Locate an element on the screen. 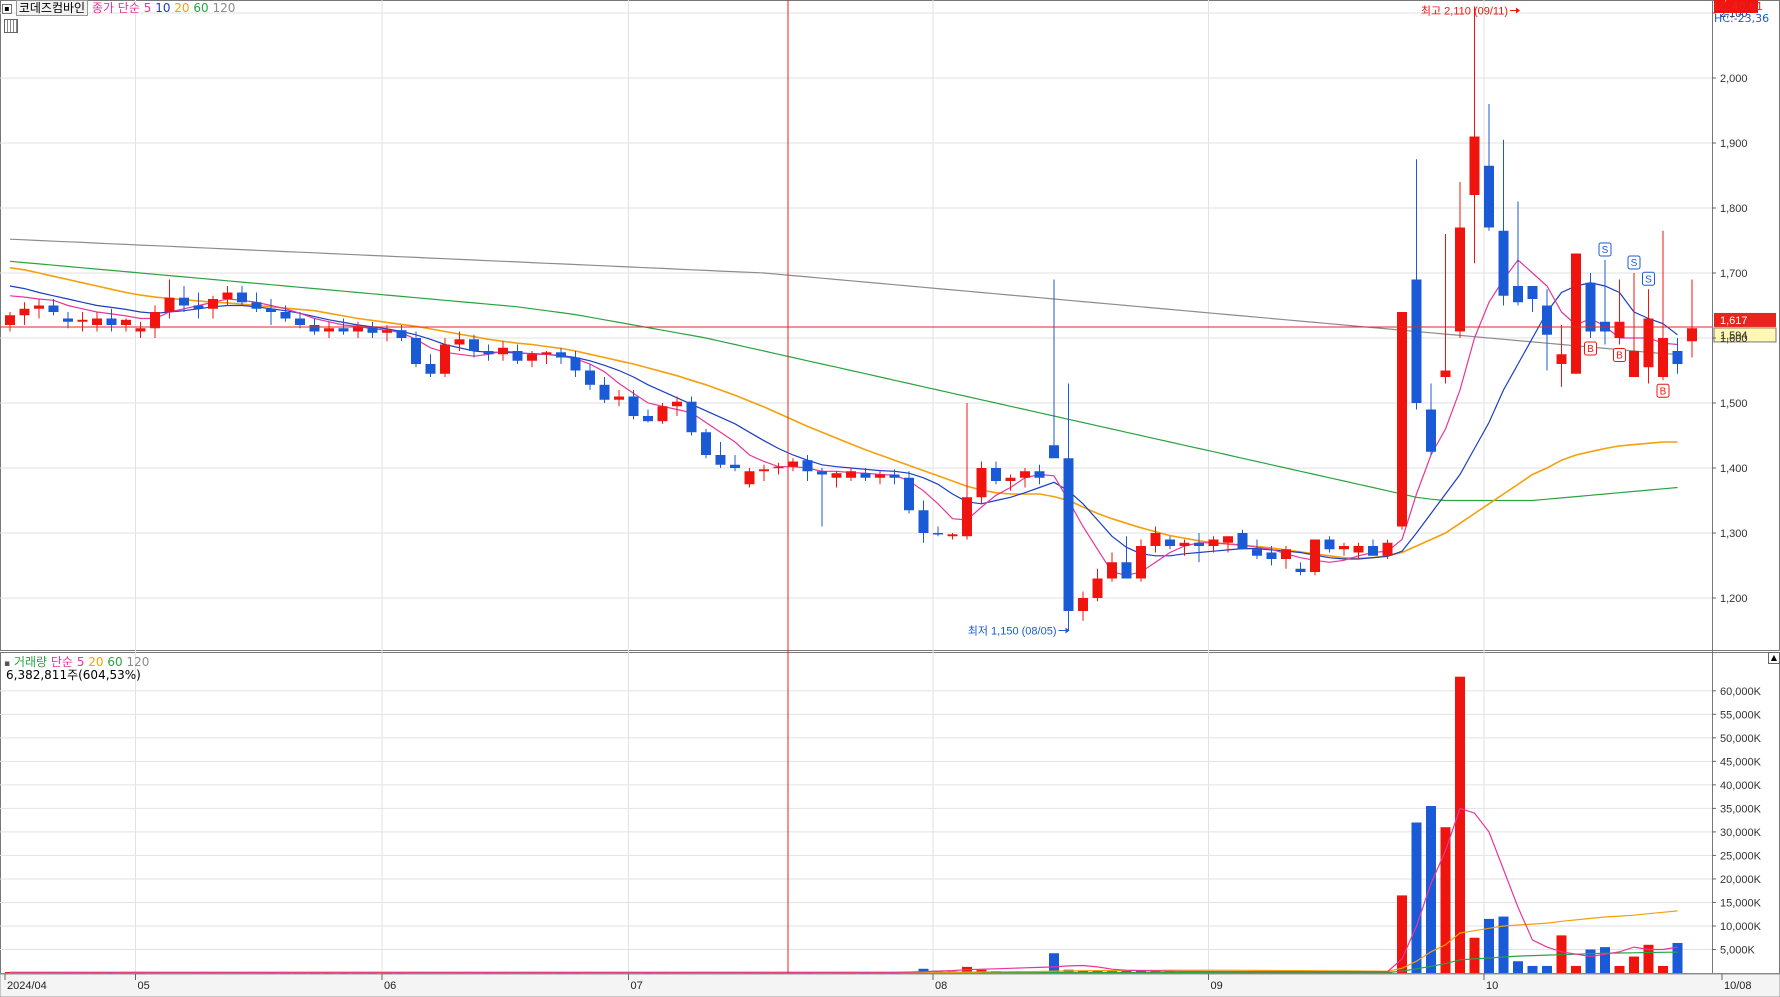  price-tick-label: 1,700 is located at coordinates (1734, 274).